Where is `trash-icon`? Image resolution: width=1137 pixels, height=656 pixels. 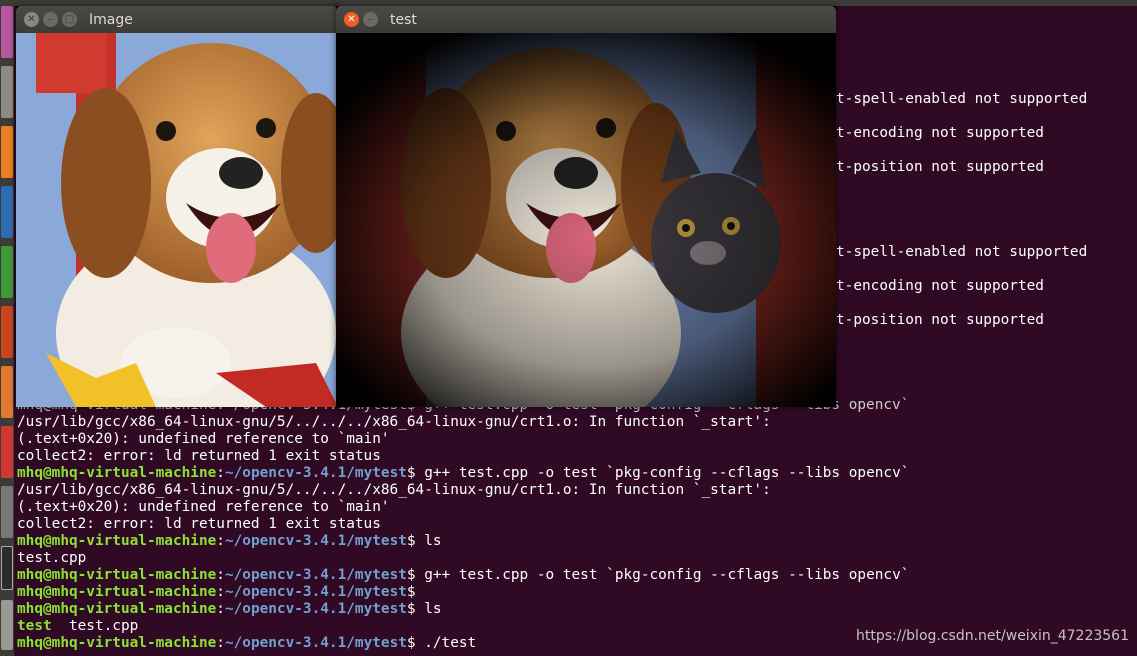
trash-icon is located at coordinates (7, 625).